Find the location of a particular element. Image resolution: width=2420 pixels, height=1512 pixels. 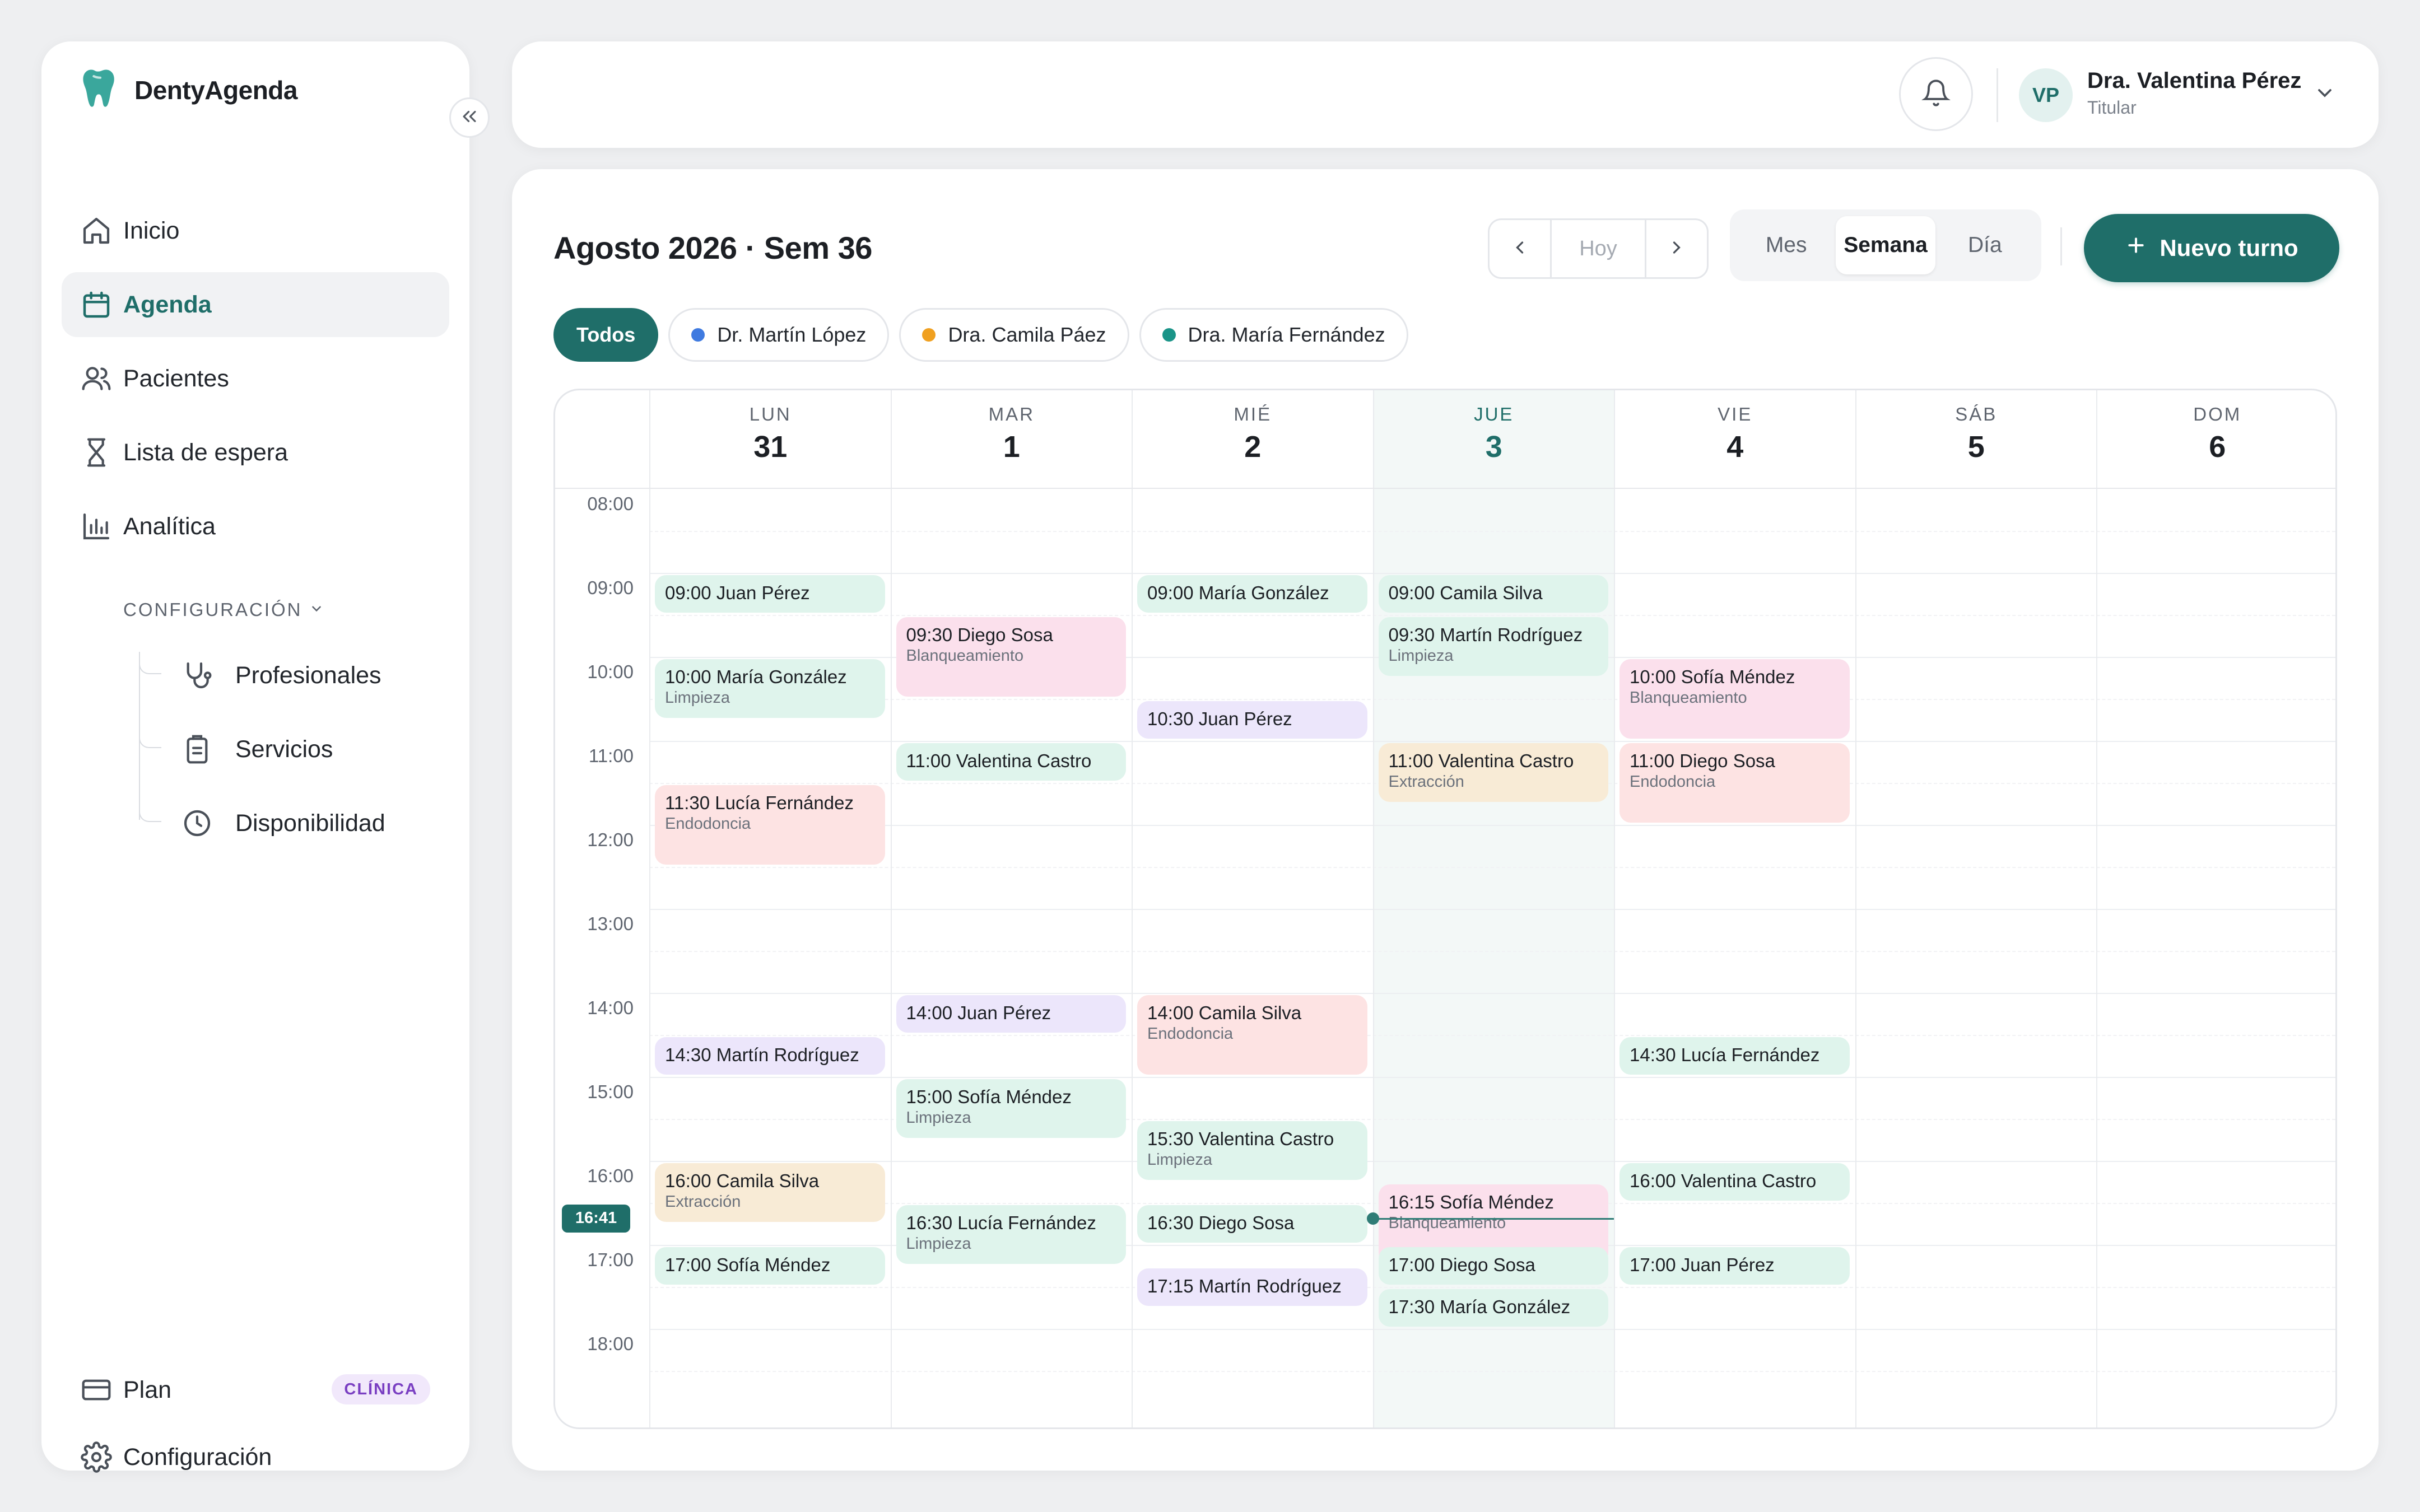

day-header: SÁB 5 is located at coordinates (1976, 440).